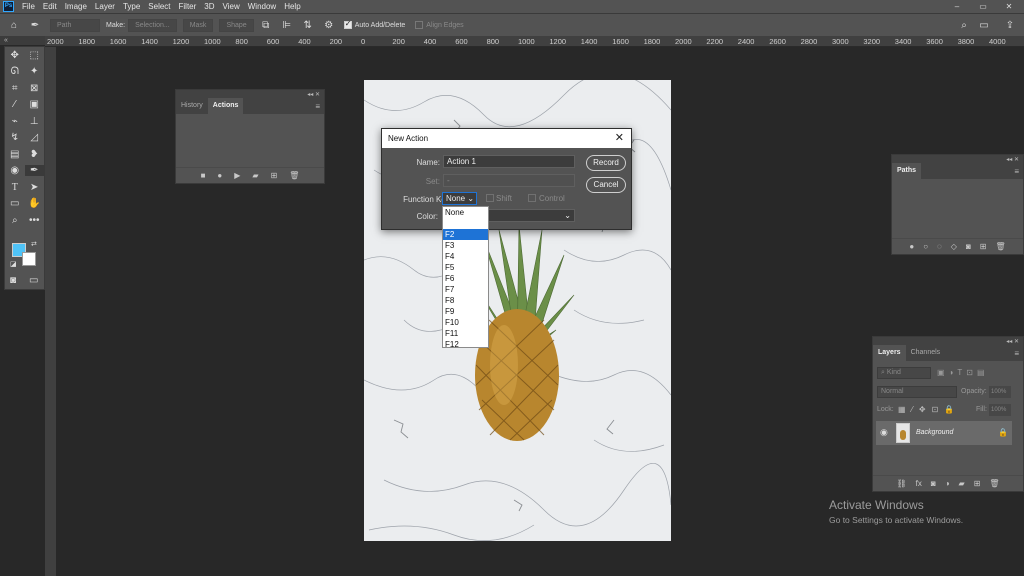 Image resolution: width=1024 pixels, height=576 pixels. Describe the element at coordinates (15, 220) in the screenshot. I see `zoom-icon: ⌕` at that location.